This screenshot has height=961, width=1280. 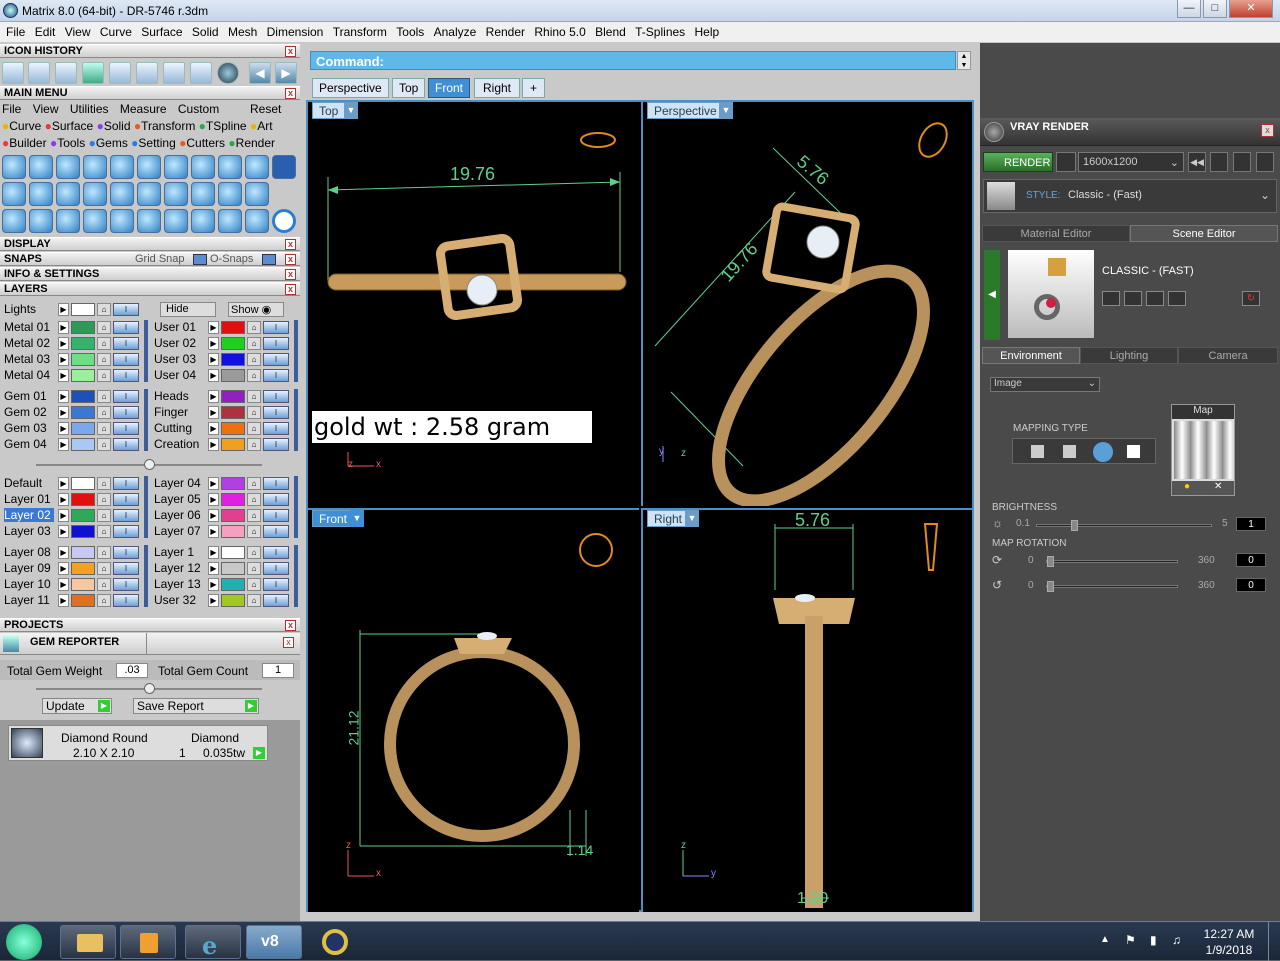 I want to click on minimize-button: —, so click(x=1189, y=9).